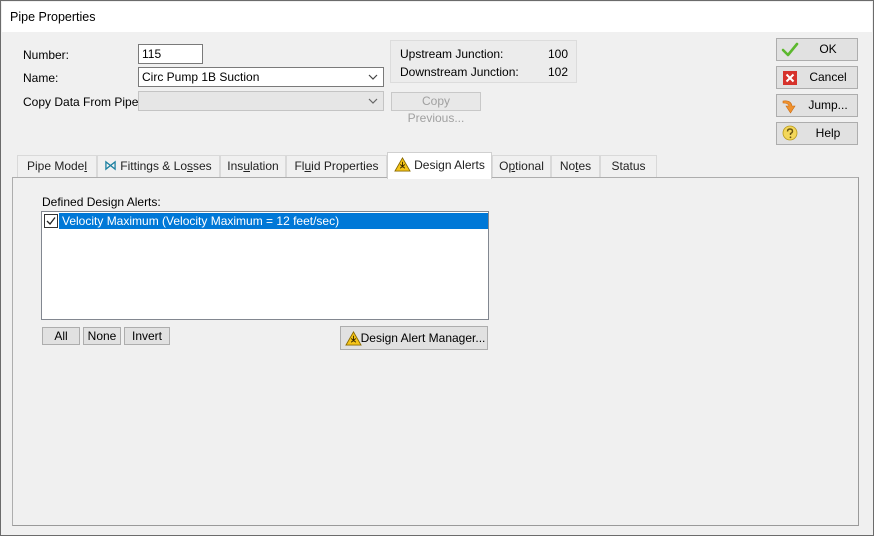 This screenshot has width=874, height=536. What do you see at coordinates (789, 107) in the screenshot?
I see `jump-arrow-icon` at bounding box center [789, 107].